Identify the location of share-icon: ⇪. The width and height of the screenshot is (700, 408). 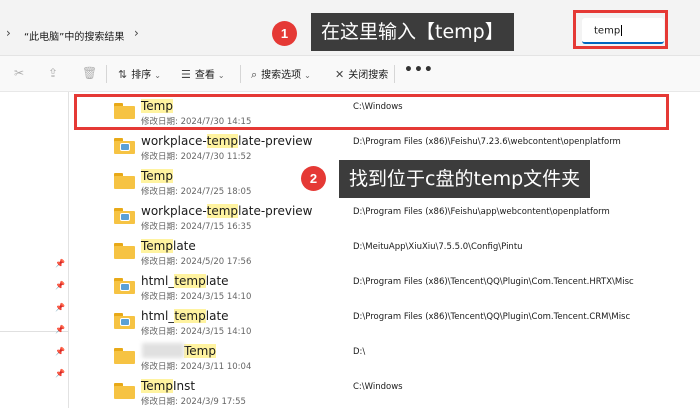
(53, 73).